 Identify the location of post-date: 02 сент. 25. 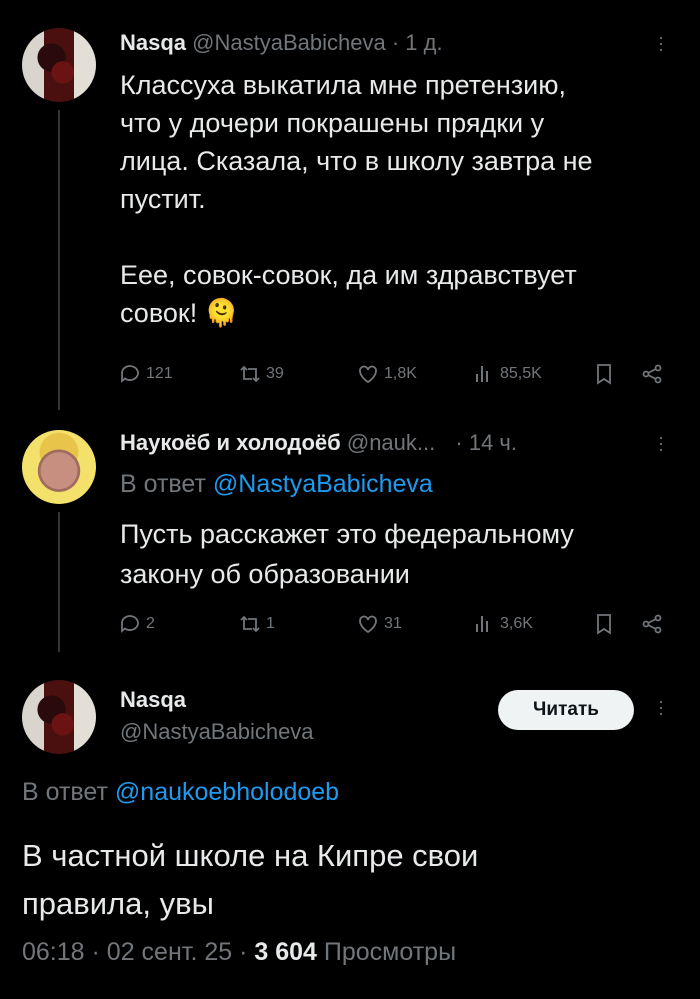
(169, 952).